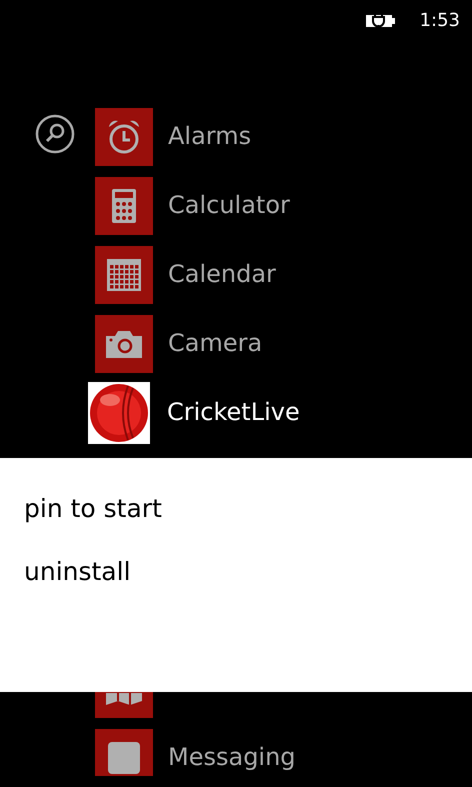 Image resolution: width=472 pixels, height=787 pixels. I want to click on app-name: Messaging, so click(232, 758).